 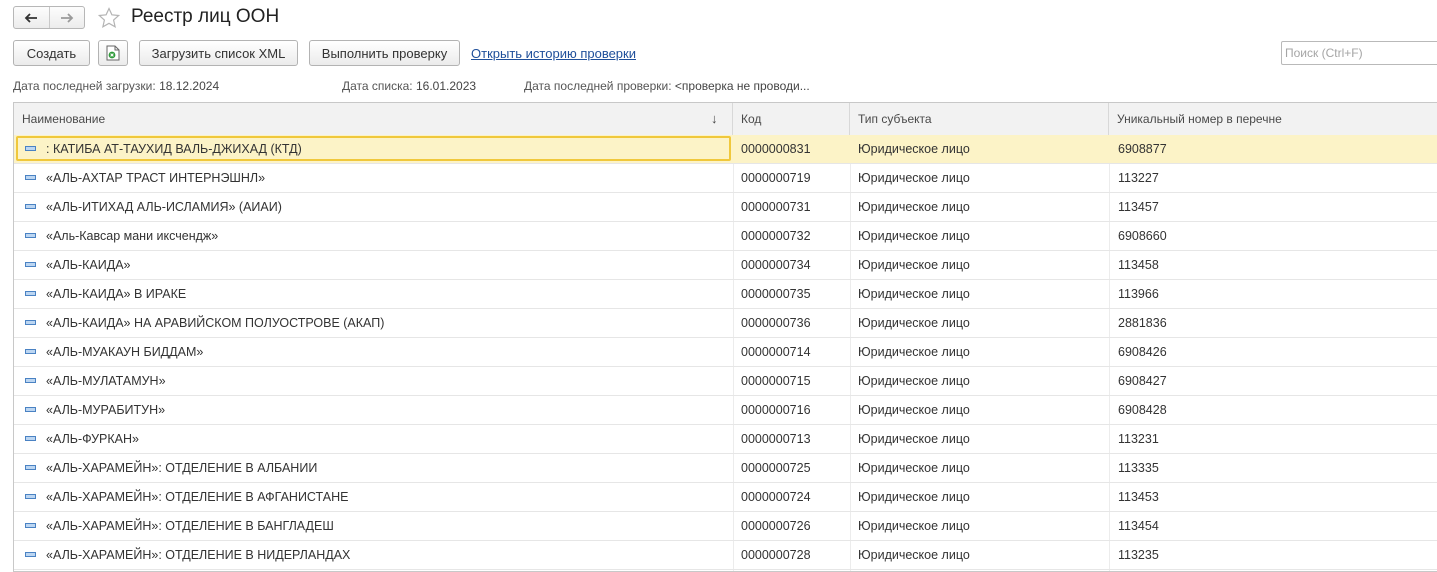 What do you see at coordinates (51, 53) in the screenshot?
I see `create-button: Создать` at bounding box center [51, 53].